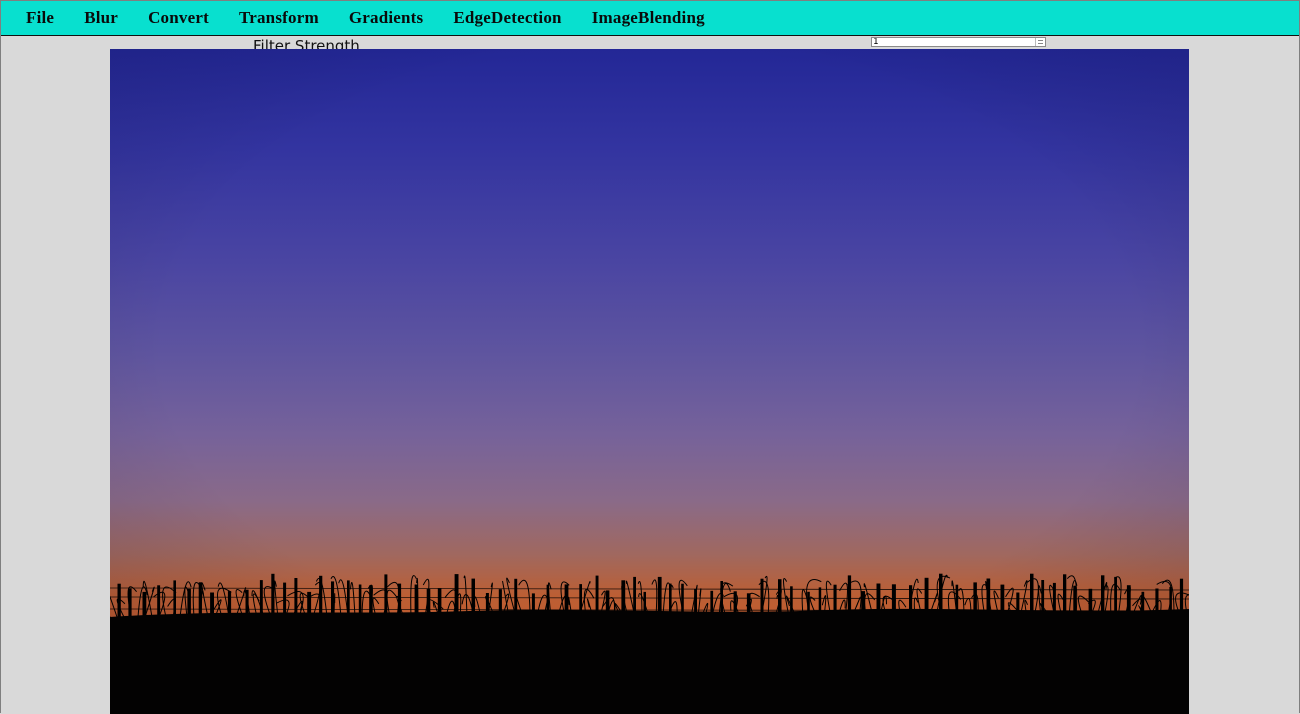 Image resolution: width=1300 pixels, height=714 pixels. I want to click on menu-convert: Convert, so click(178, 18).